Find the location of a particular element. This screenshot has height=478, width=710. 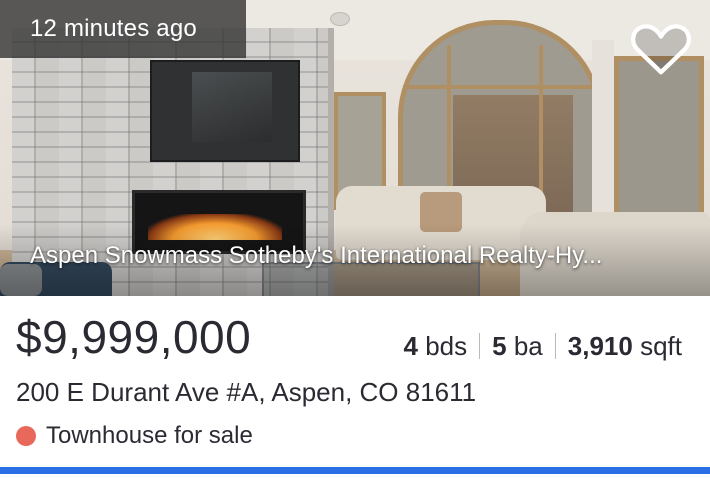

baths-stat: 5 ba is located at coordinates (517, 346).